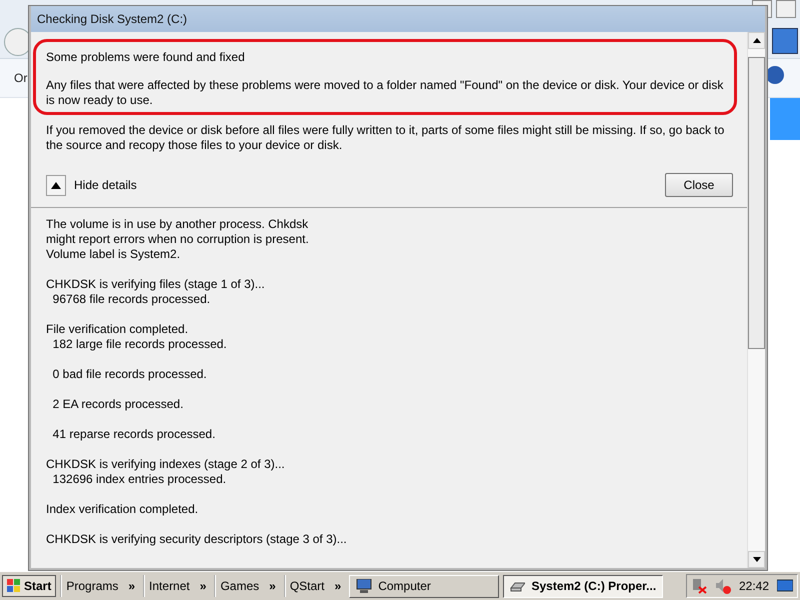 This screenshot has width=800, height=600. What do you see at coordinates (178, 224) in the screenshot?
I see `log-line: The volume is in use by another process. Chkdsk` at bounding box center [178, 224].